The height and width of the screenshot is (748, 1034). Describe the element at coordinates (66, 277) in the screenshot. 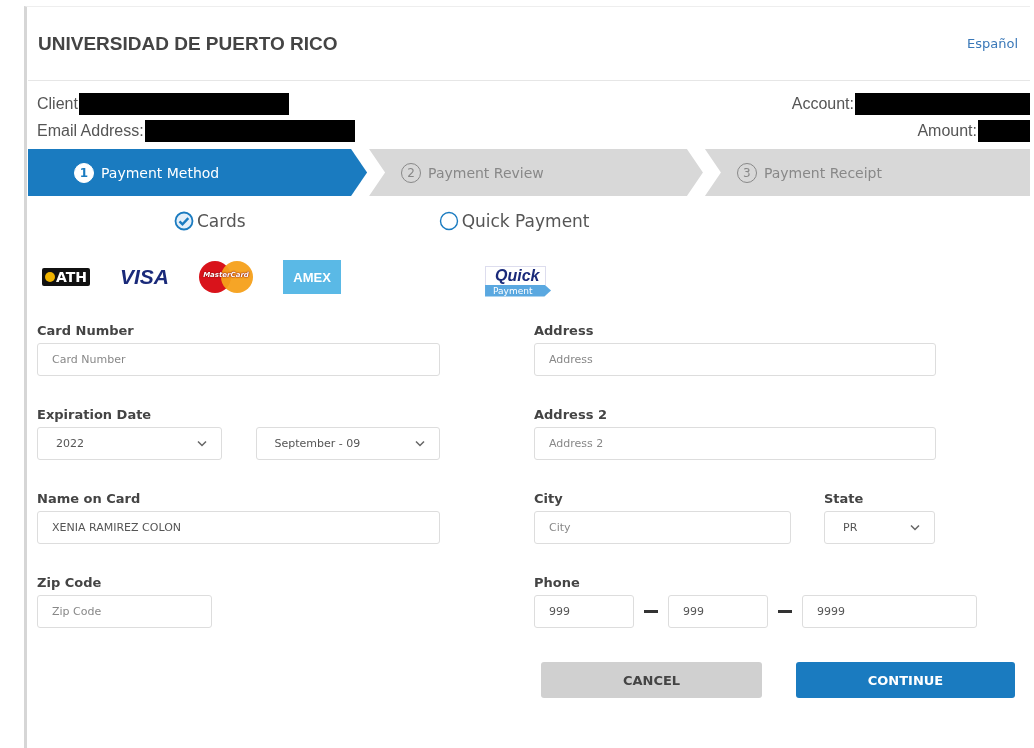

I see `ath-logo: ATH` at that location.